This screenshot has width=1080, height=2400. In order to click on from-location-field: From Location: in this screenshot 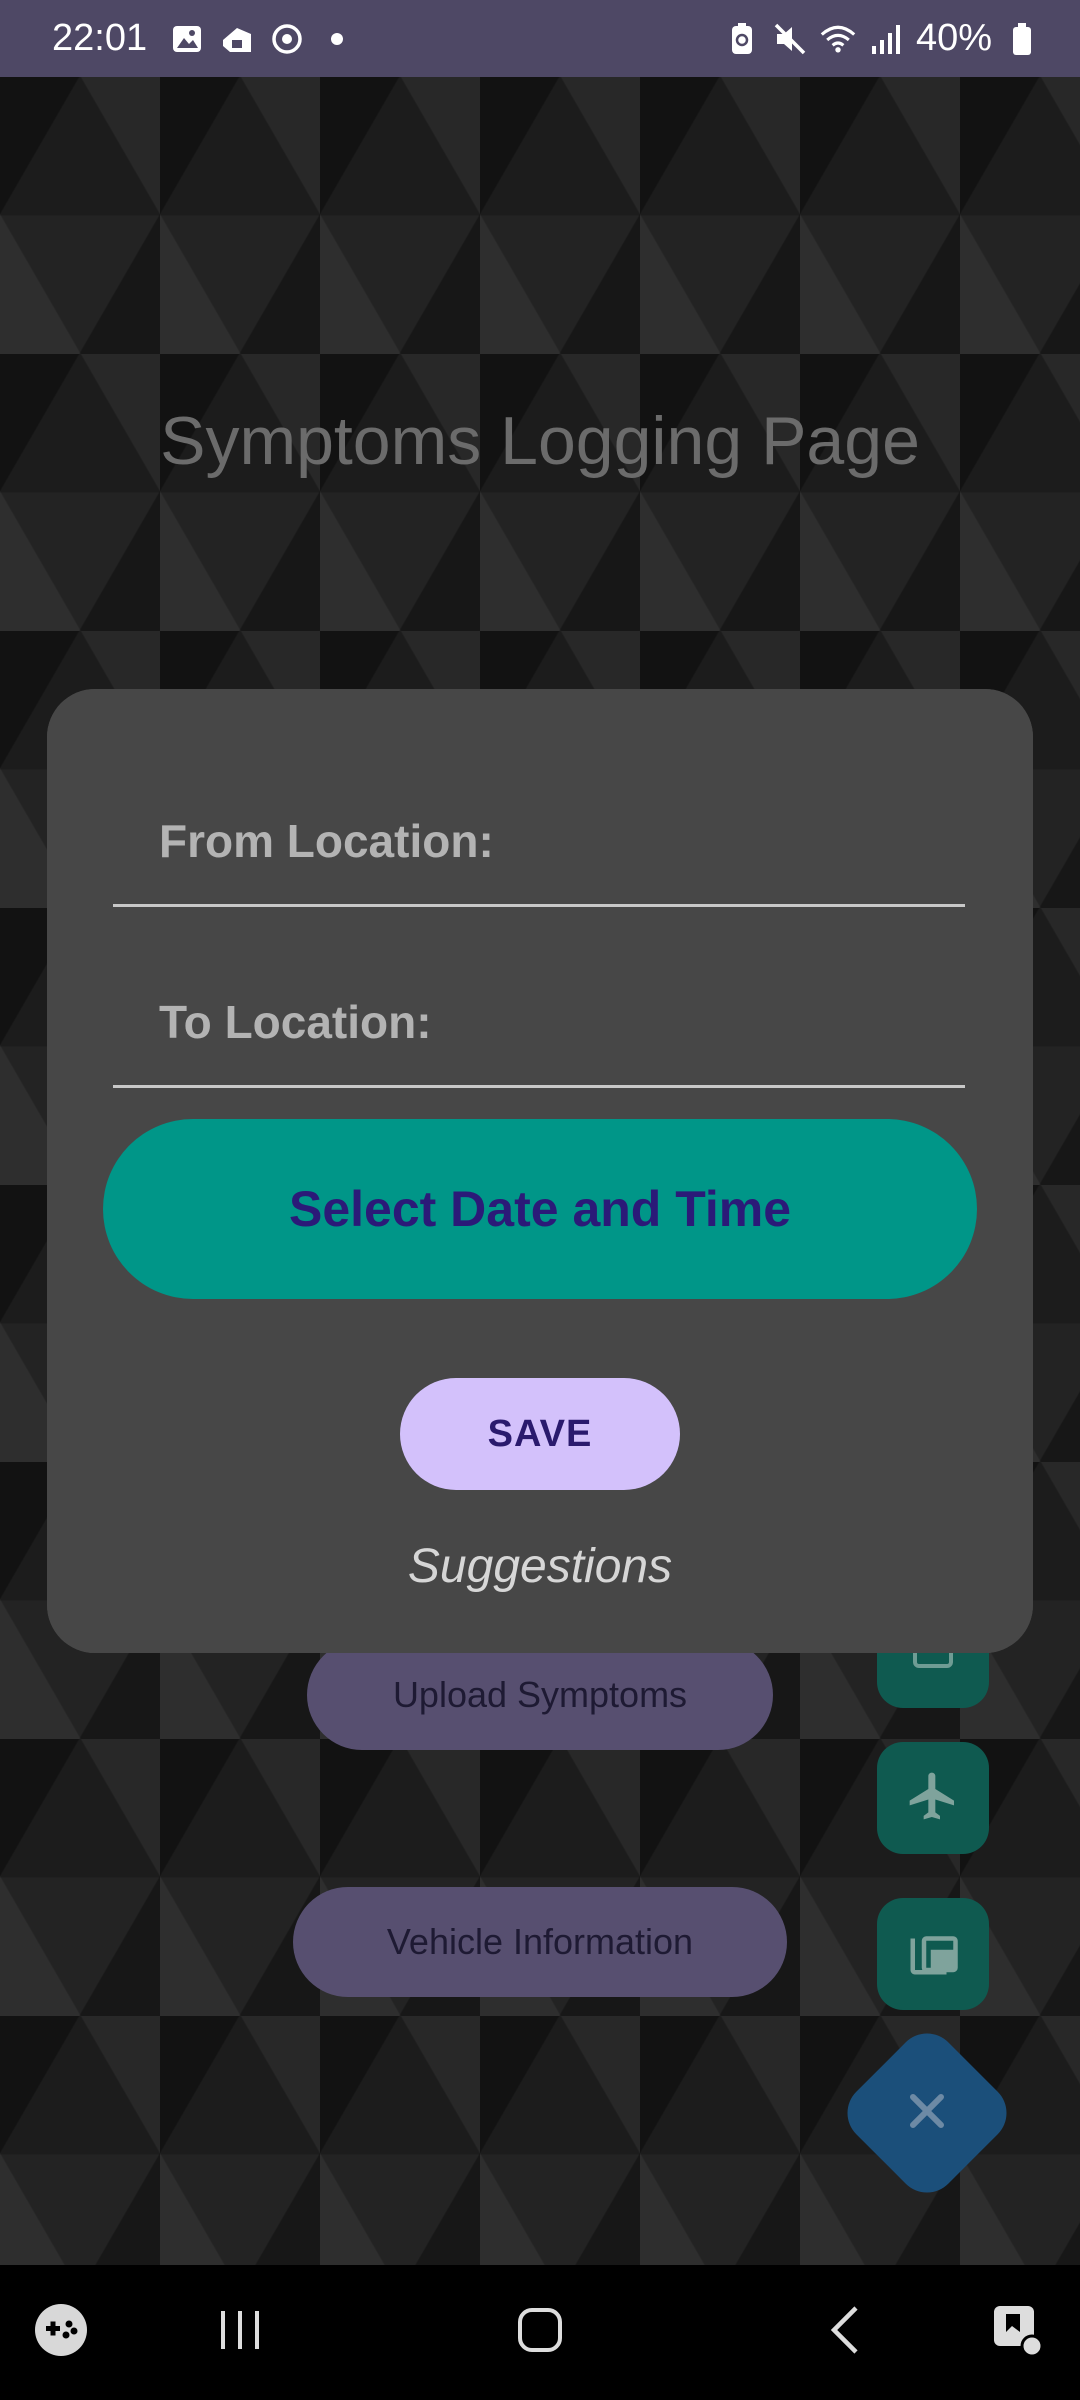, I will do `click(539, 850)`.